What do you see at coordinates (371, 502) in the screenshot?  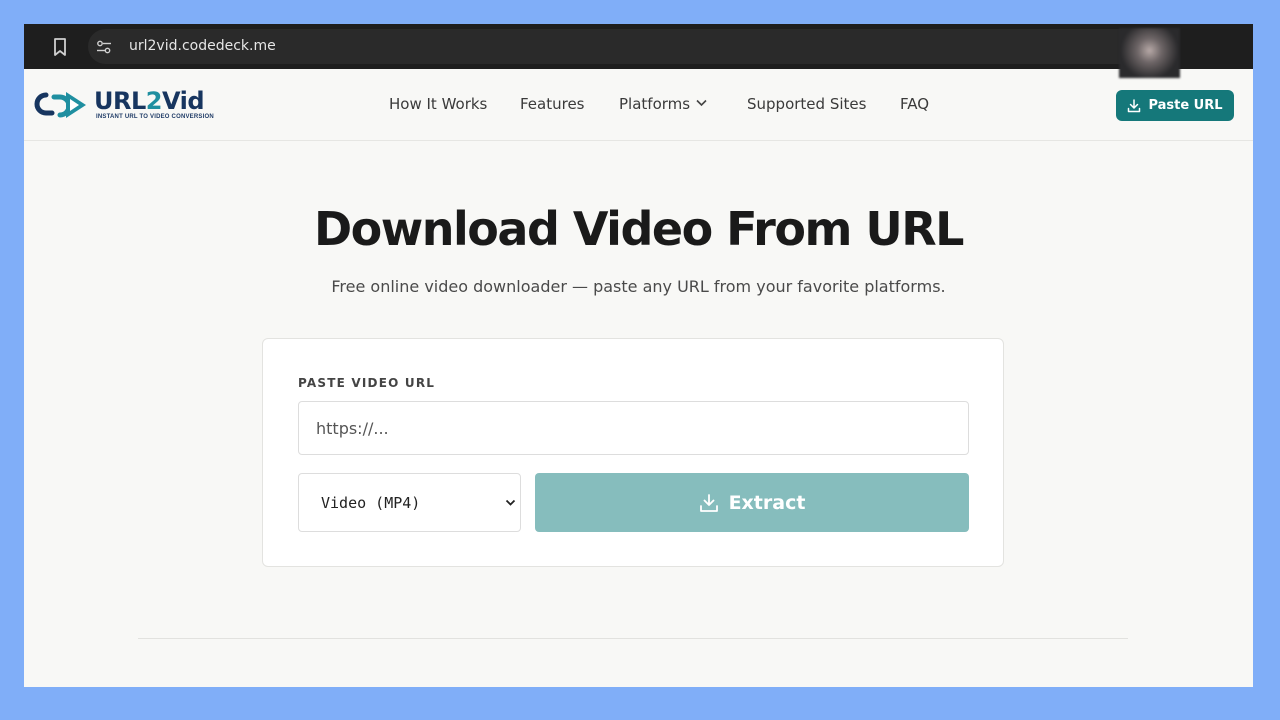 I see `format-select-value: Video (MP4)` at bounding box center [371, 502].